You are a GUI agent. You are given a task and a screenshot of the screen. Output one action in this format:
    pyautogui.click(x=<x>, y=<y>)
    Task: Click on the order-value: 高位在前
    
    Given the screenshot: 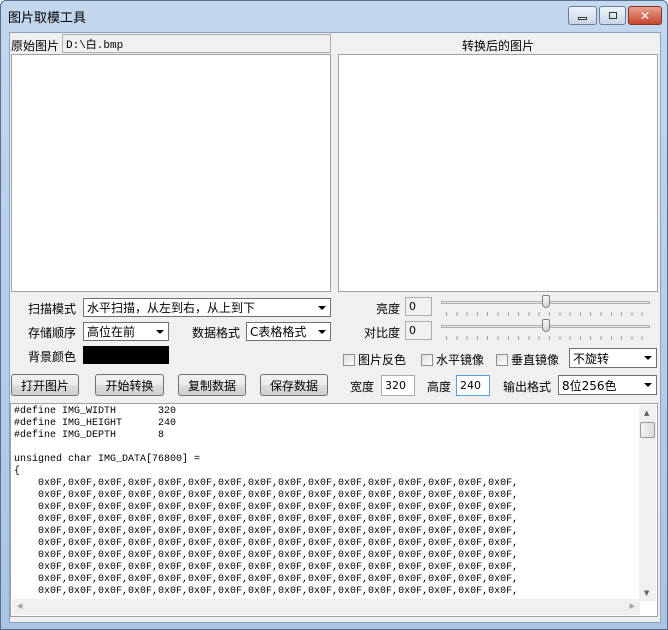 What is the action you would take?
    pyautogui.click(x=111, y=332)
    